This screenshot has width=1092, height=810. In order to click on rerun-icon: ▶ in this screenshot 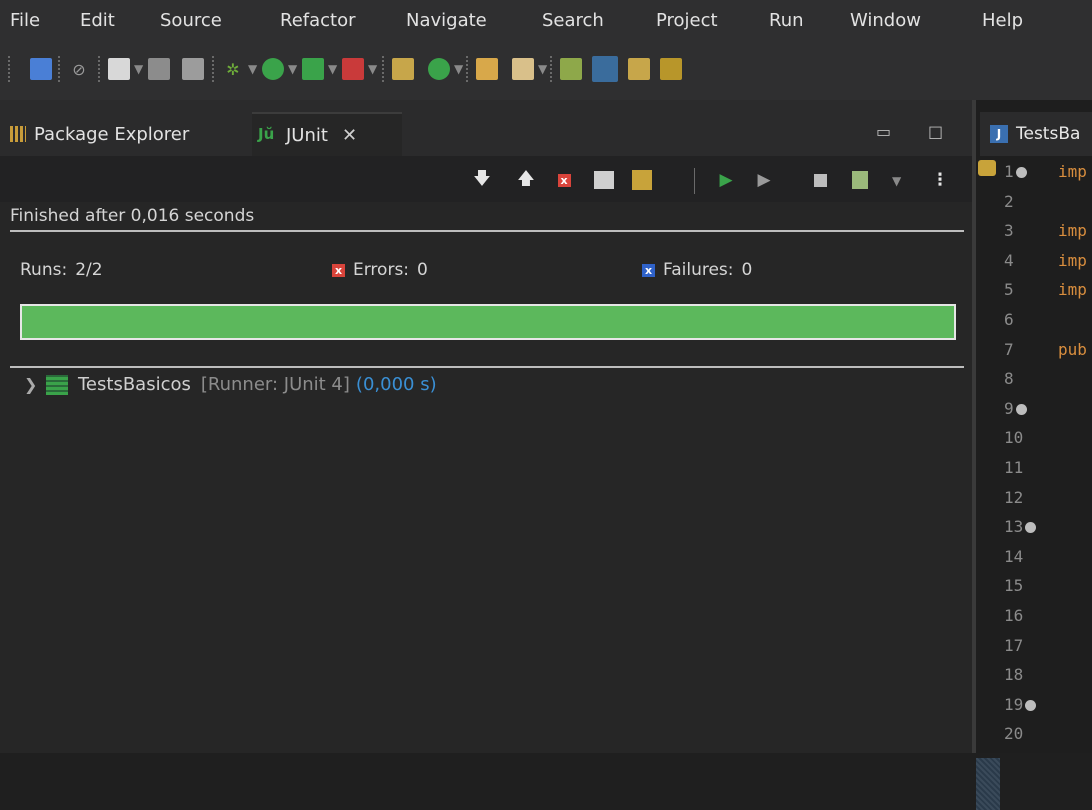, I will do `click(726, 180)`.